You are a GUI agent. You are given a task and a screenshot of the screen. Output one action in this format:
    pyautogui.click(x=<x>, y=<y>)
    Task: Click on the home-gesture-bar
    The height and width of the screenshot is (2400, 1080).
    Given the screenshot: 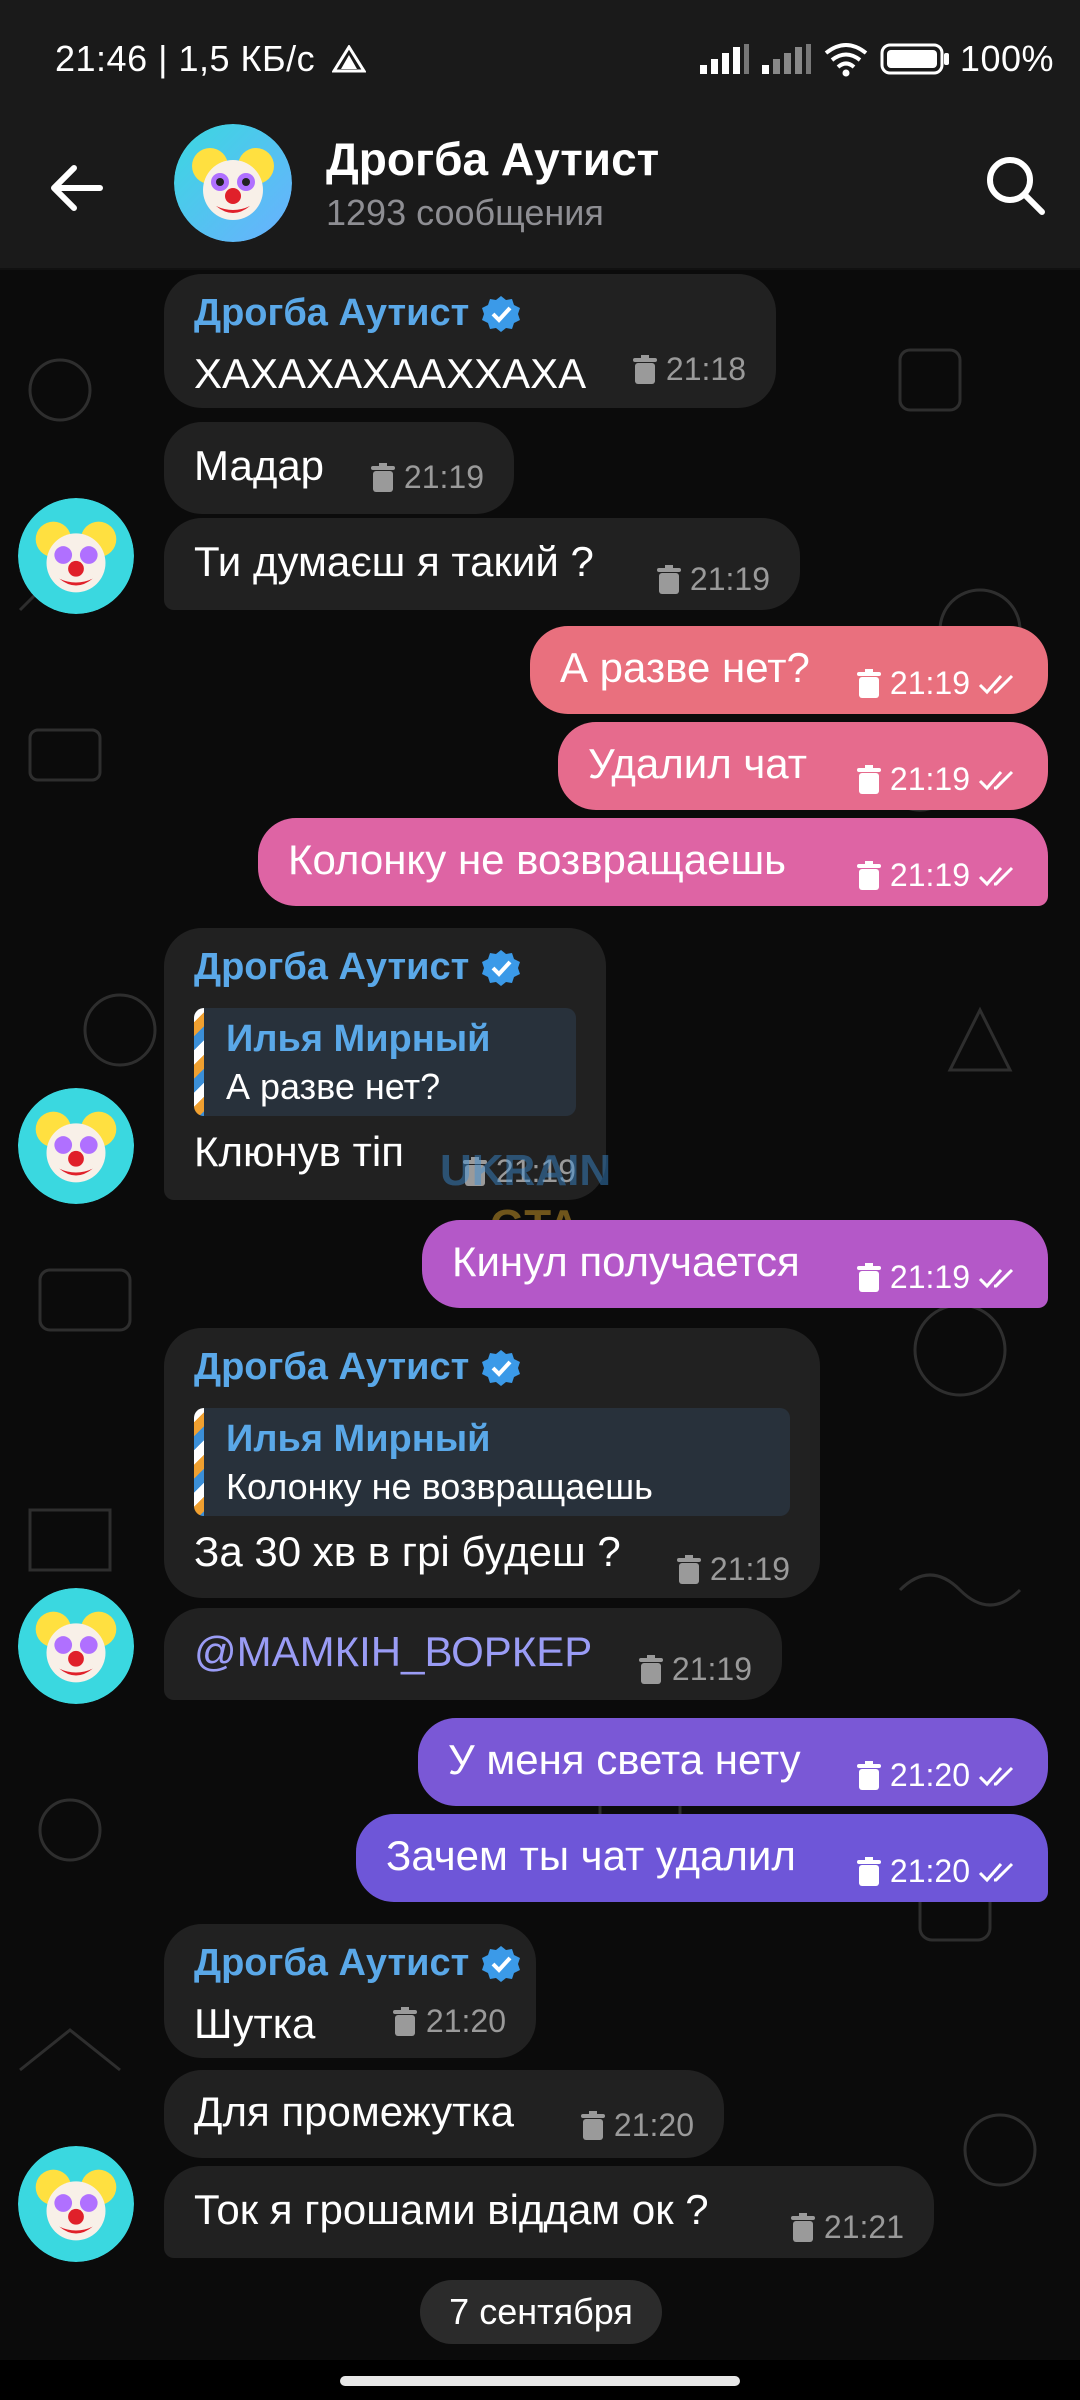 What is the action you would take?
    pyautogui.click(x=540, y=2381)
    